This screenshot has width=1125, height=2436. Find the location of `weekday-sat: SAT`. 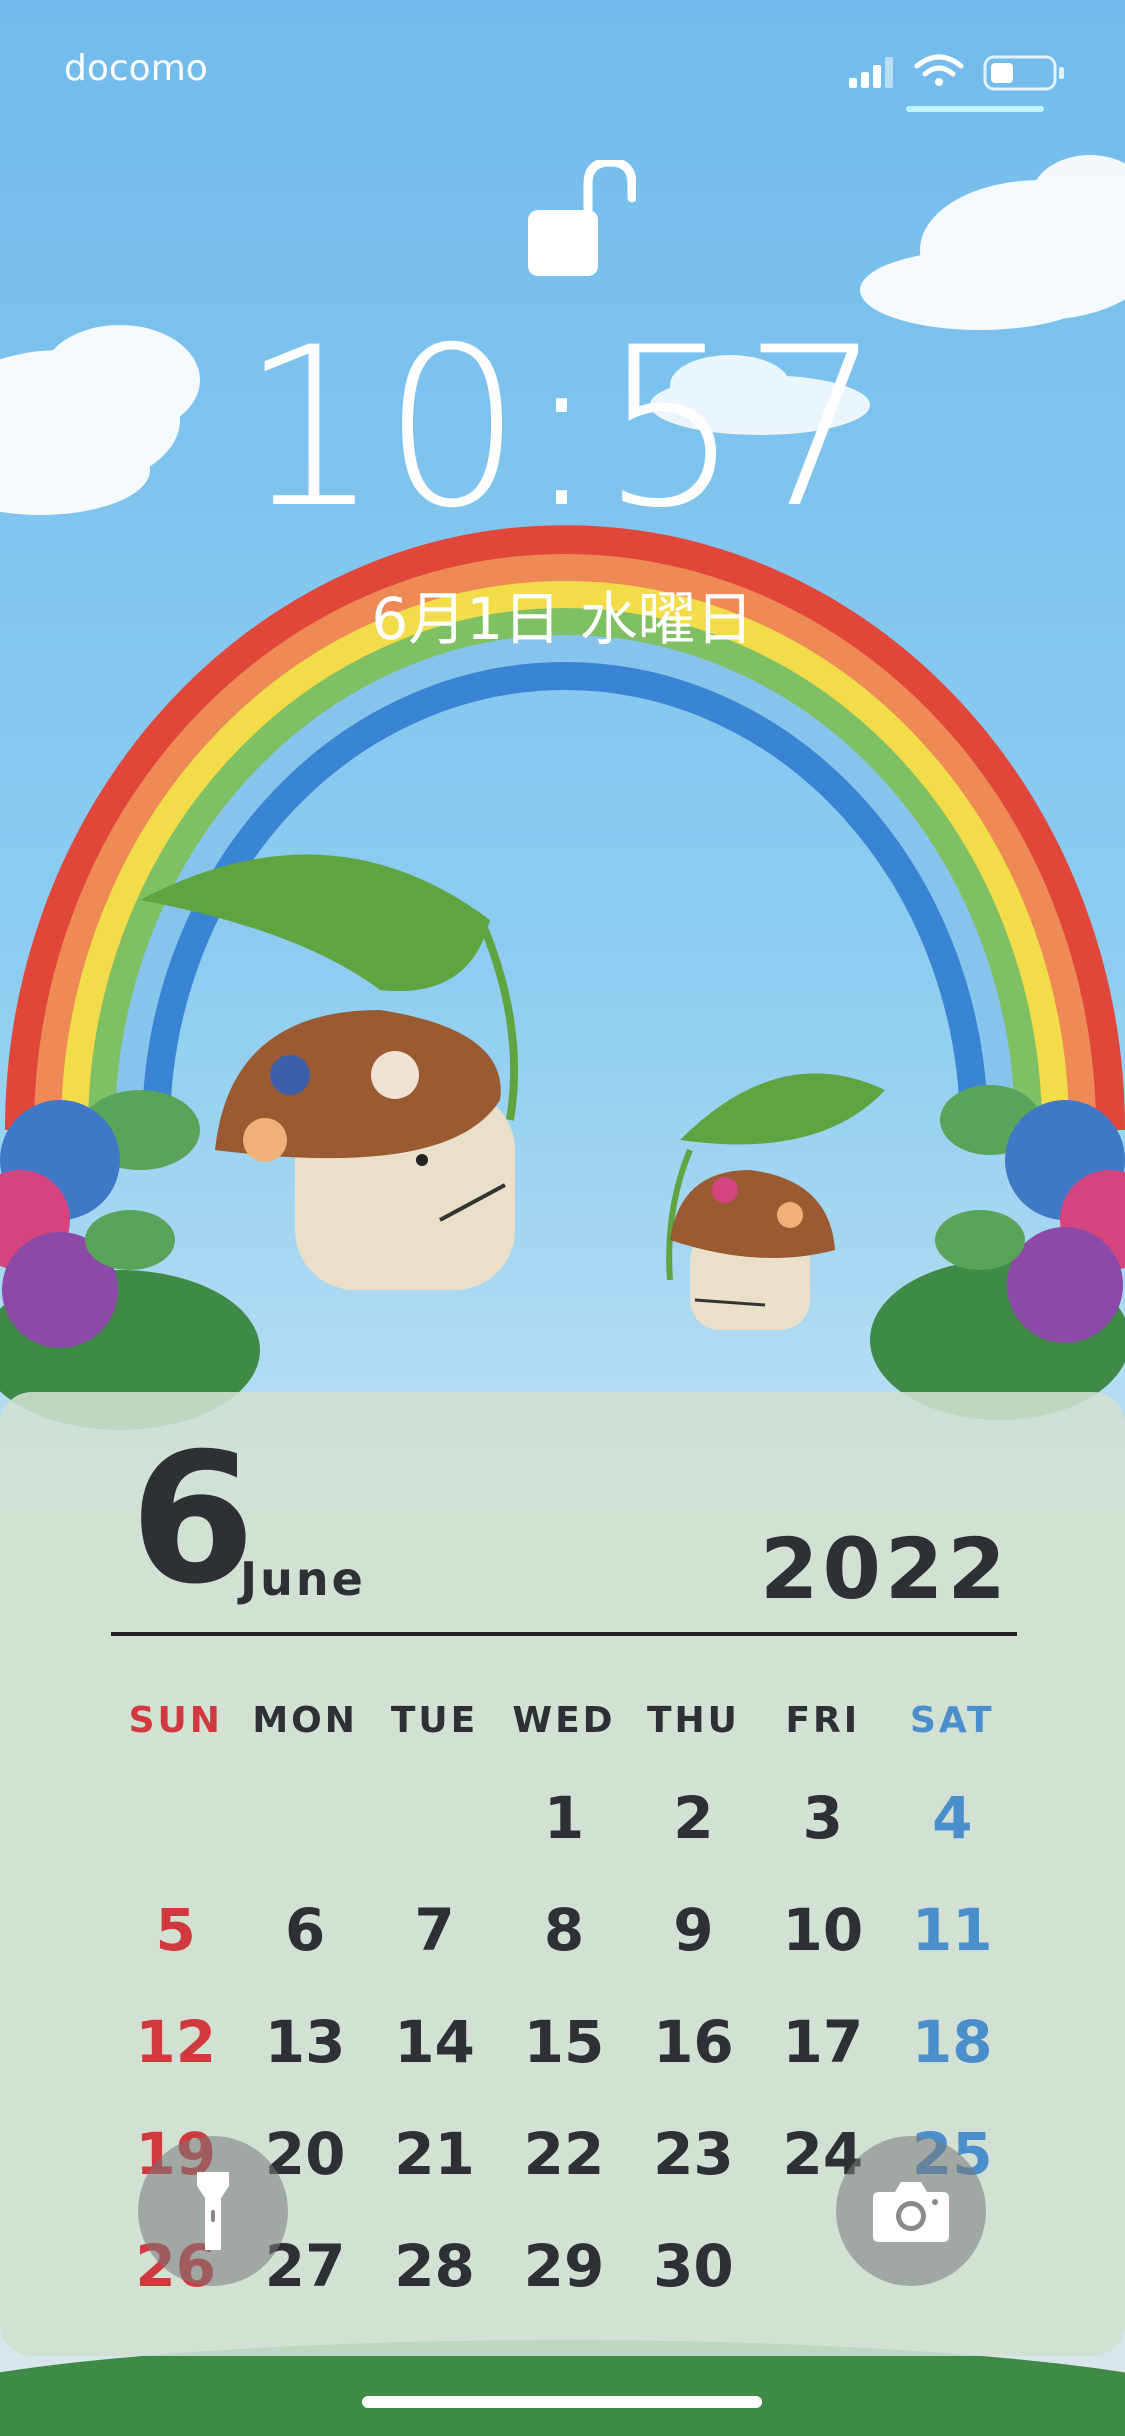

weekday-sat: SAT is located at coordinates (952, 1720).